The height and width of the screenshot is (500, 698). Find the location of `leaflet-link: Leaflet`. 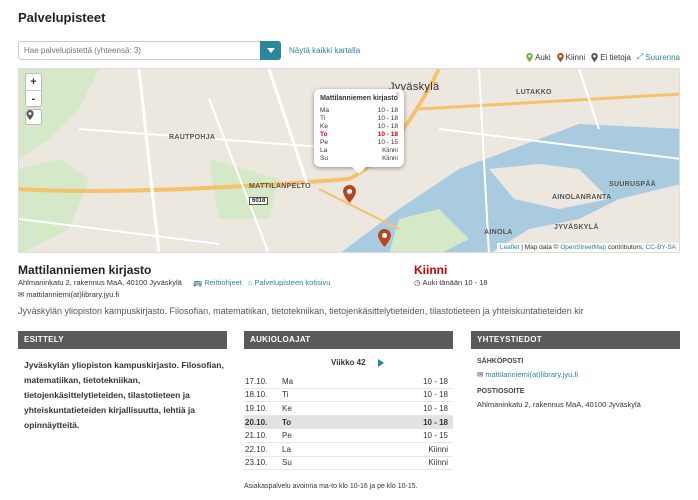

leaflet-link: Leaflet is located at coordinates (510, 247).